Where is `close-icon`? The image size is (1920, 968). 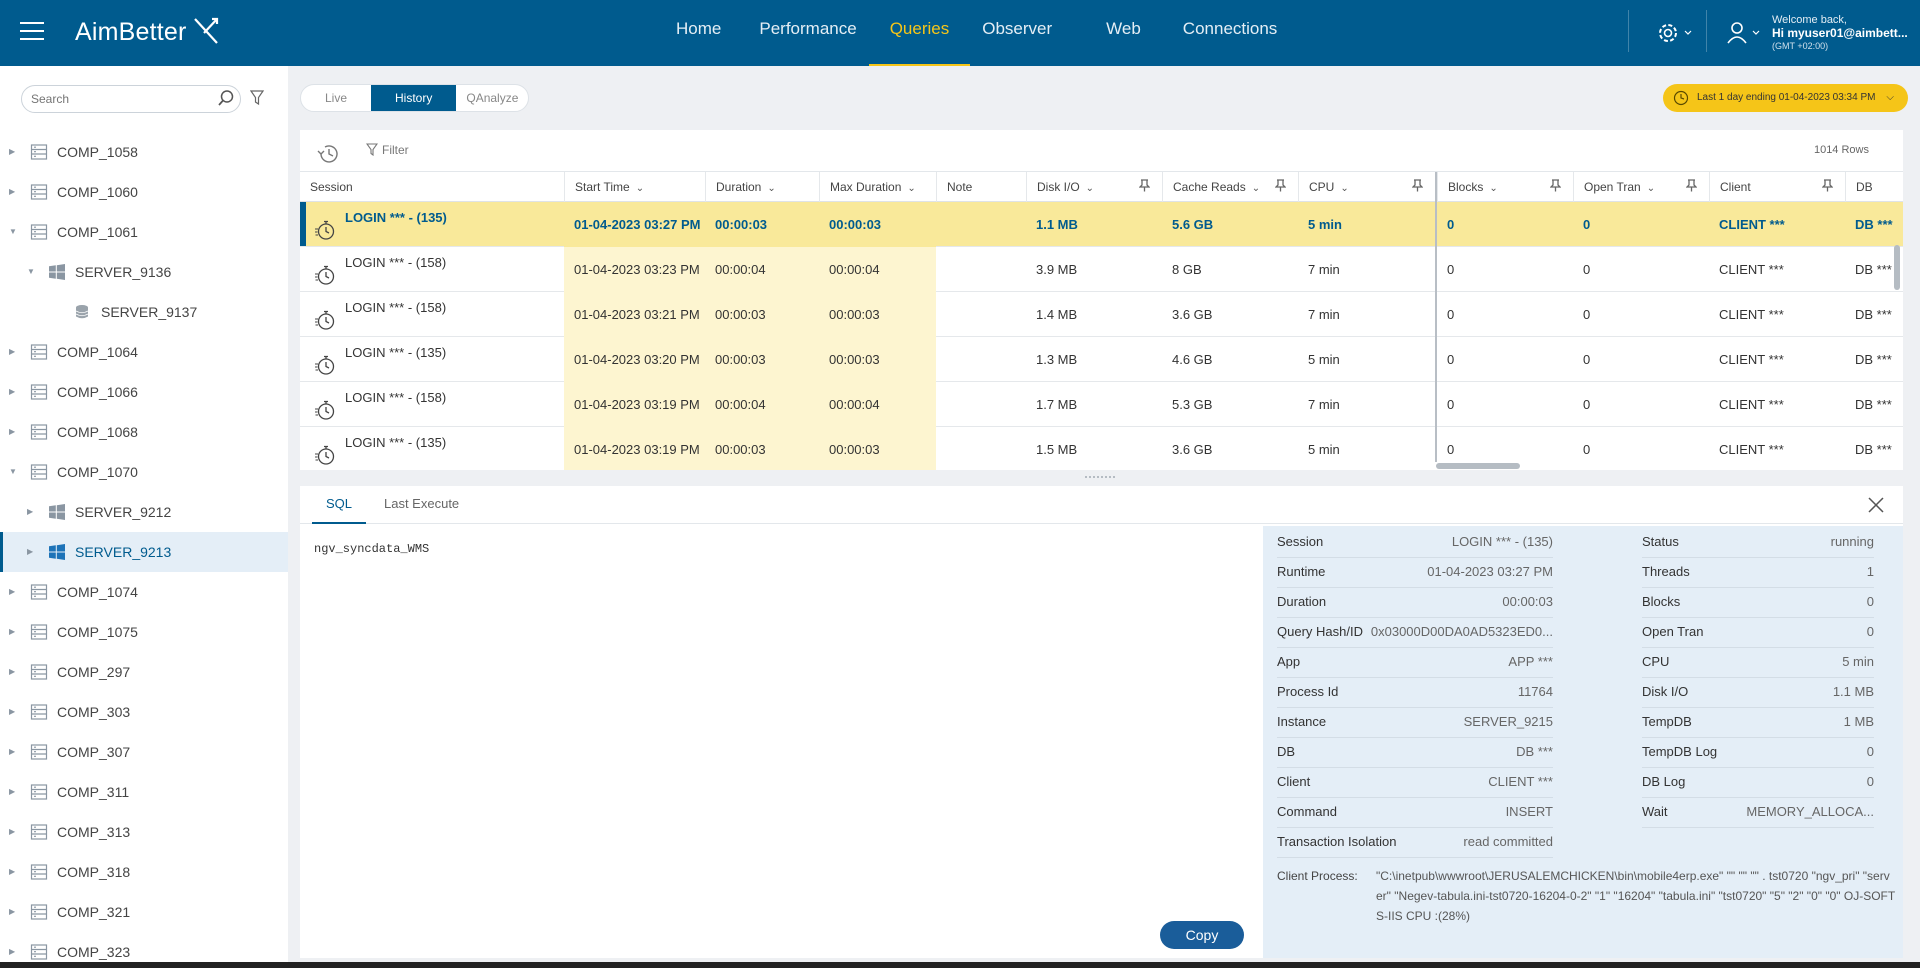
close-icon is located at coordinates (1876, 505).